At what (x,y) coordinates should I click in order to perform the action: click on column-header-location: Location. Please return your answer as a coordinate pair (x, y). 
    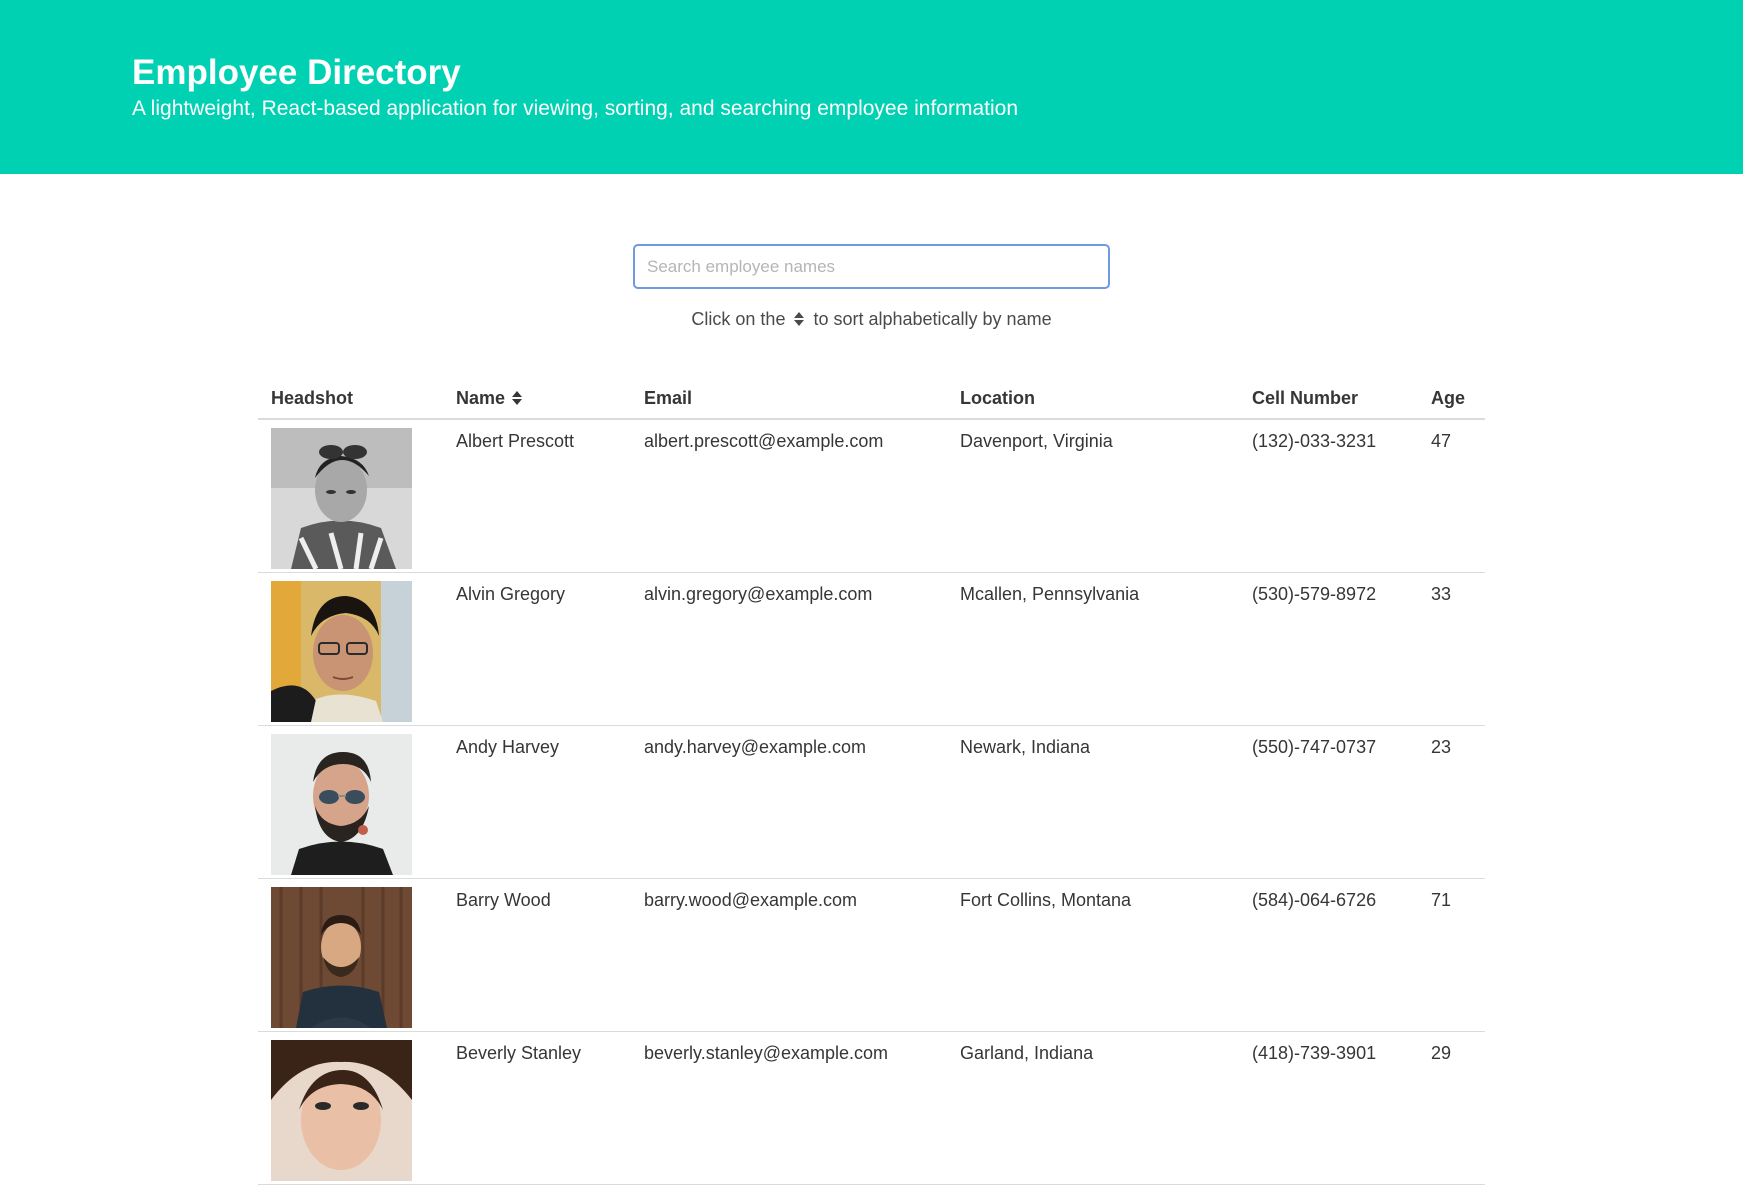
    Looking at the image, I should click on (1093, 399).